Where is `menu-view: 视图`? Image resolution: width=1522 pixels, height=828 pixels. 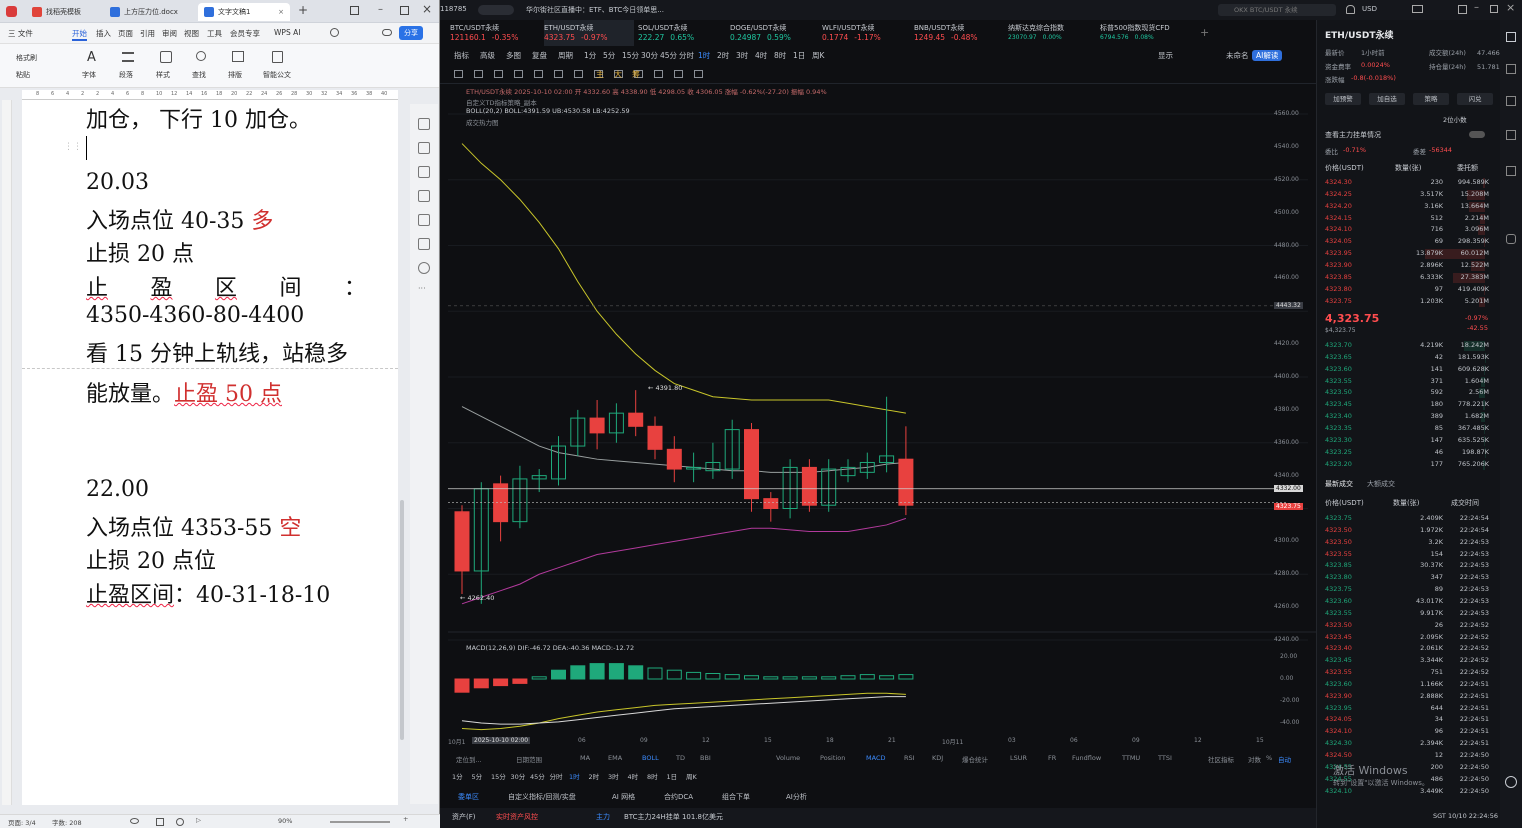 menu-view: 视图 is located at coordinates (191, 33).